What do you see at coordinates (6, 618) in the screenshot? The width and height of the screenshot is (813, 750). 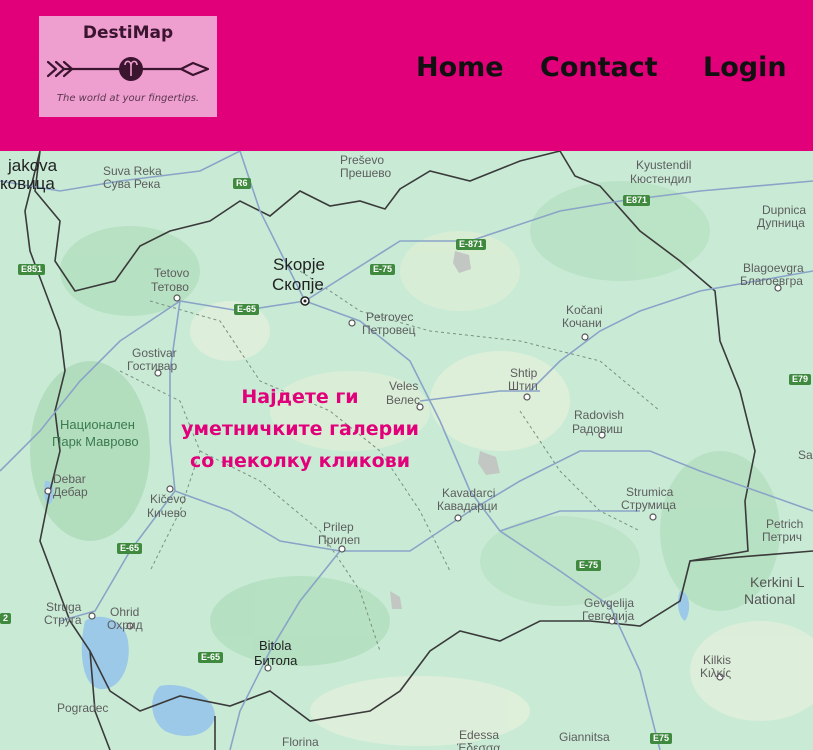 I see `road-shield: 2` at bounding box center [6, 618].